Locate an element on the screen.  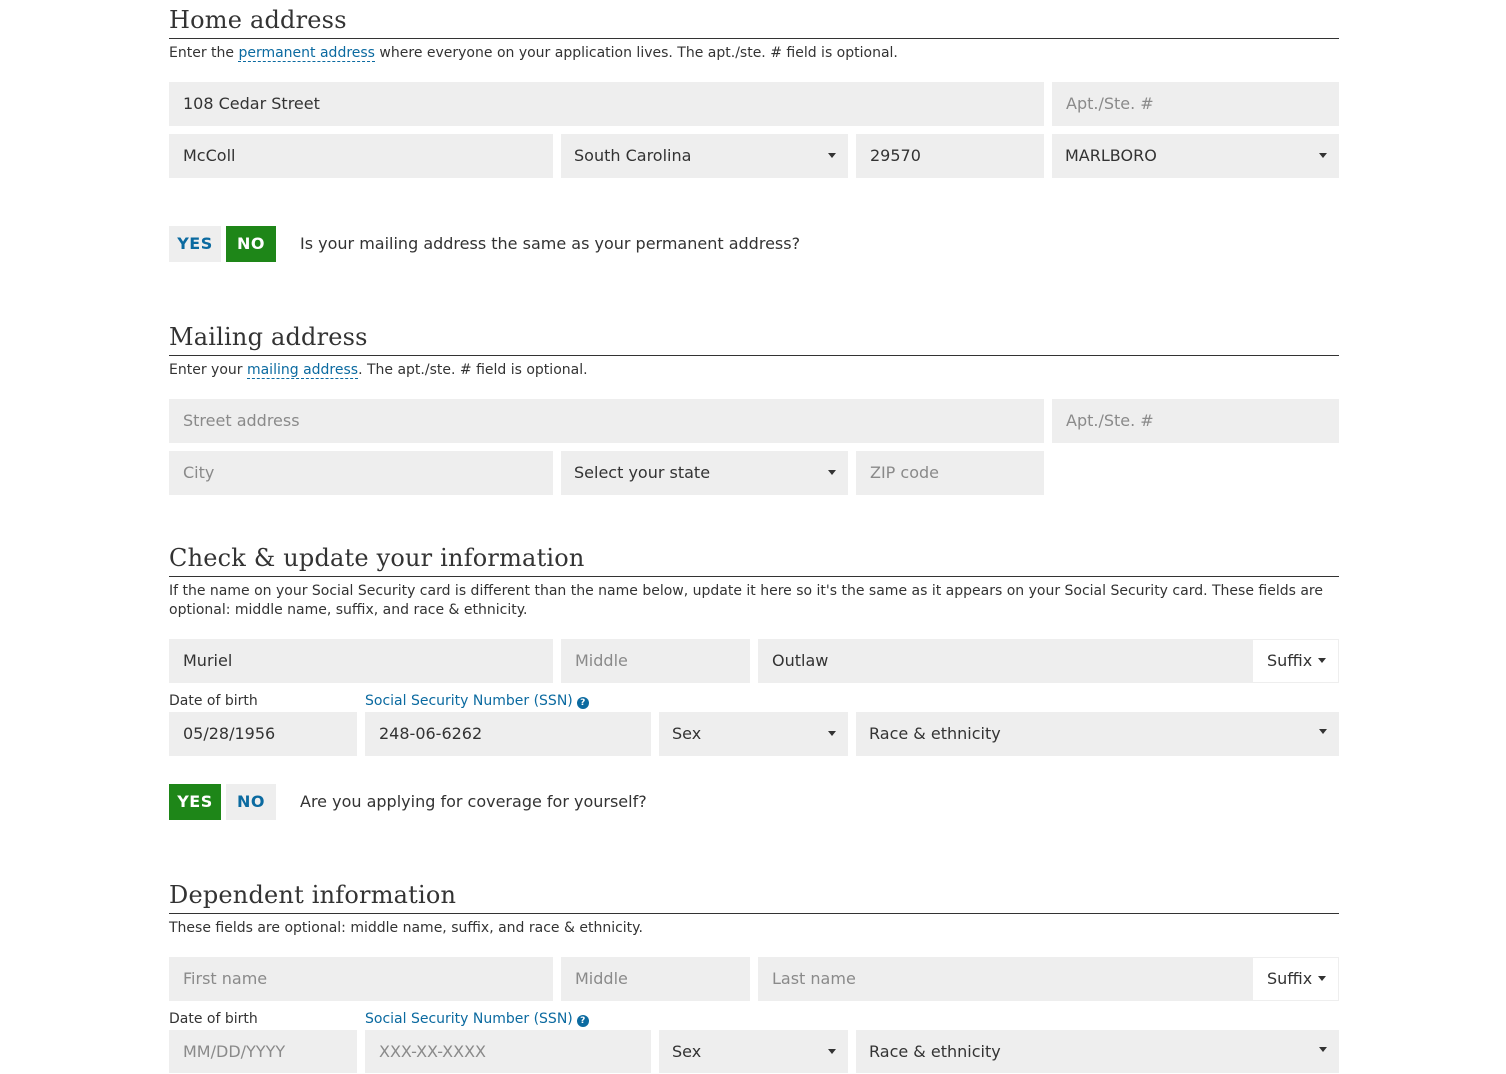
mailing-same-no-button: NO is located at coordinates (251, 244).